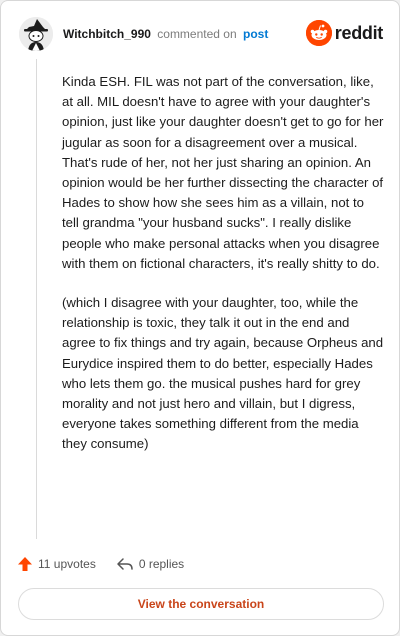 Image resolution: width=400 pixels, height=636 pixels. Describe the element at coordinates (36, 299) in the screenshot. I see `thread-line` at that location.